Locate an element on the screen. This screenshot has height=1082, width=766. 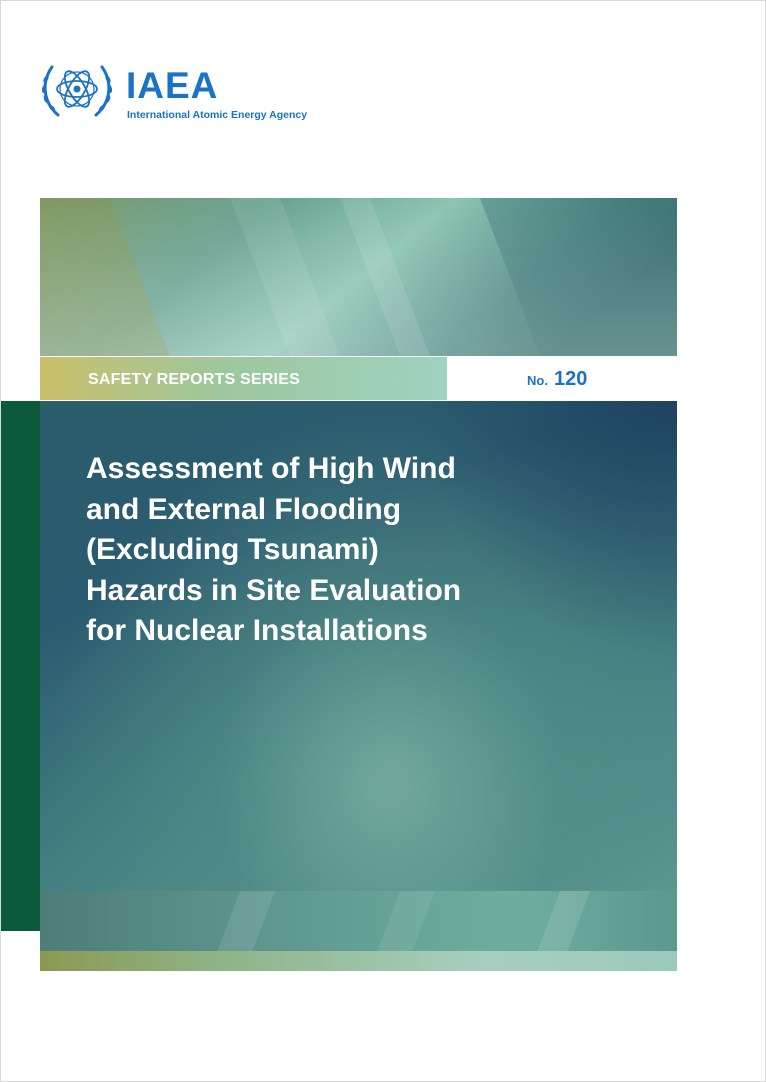
iaea-logo: IAEA International Atomic Energy Agency is located at coordinates (198, 92).